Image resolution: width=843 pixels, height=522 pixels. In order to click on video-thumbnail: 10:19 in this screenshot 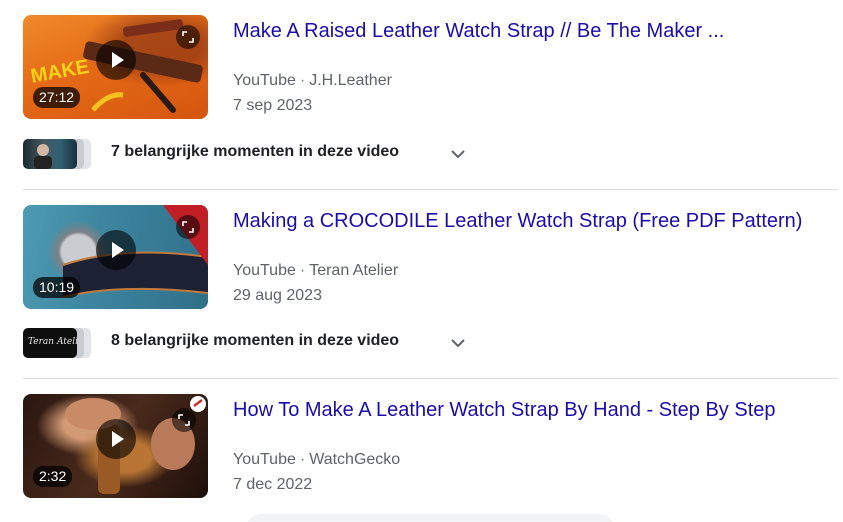, I will do `click(115, 257)`.